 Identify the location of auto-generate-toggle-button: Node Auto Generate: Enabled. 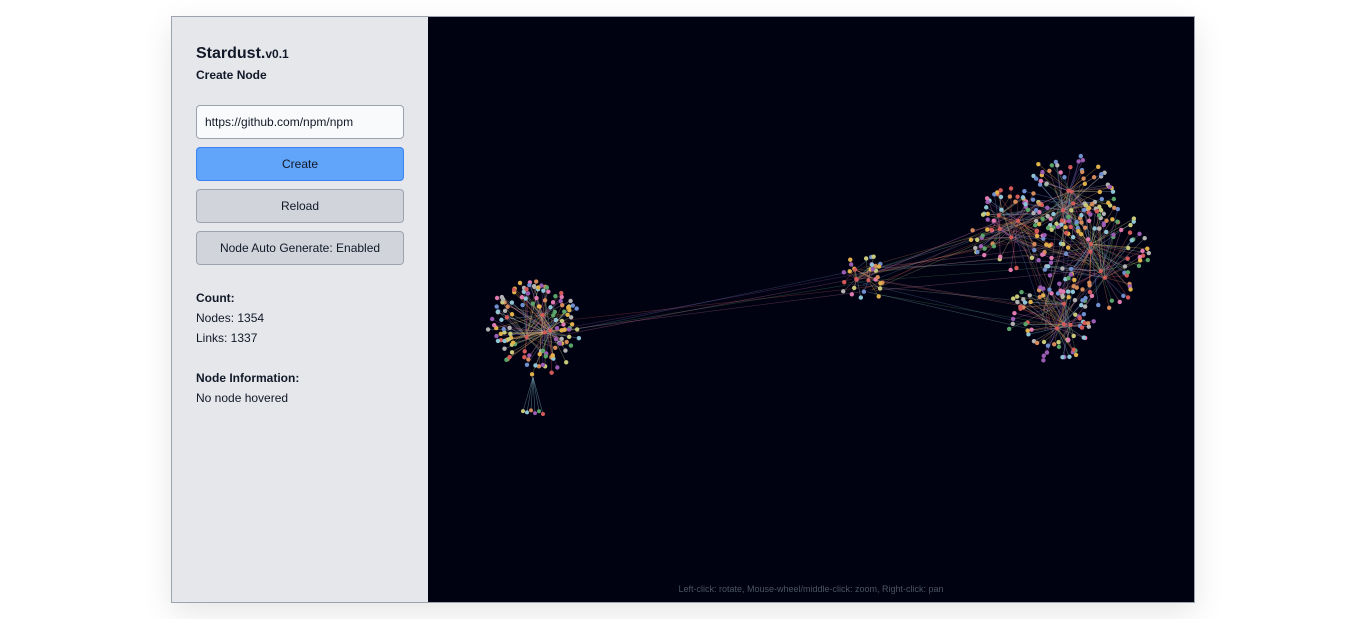
(300, 248).